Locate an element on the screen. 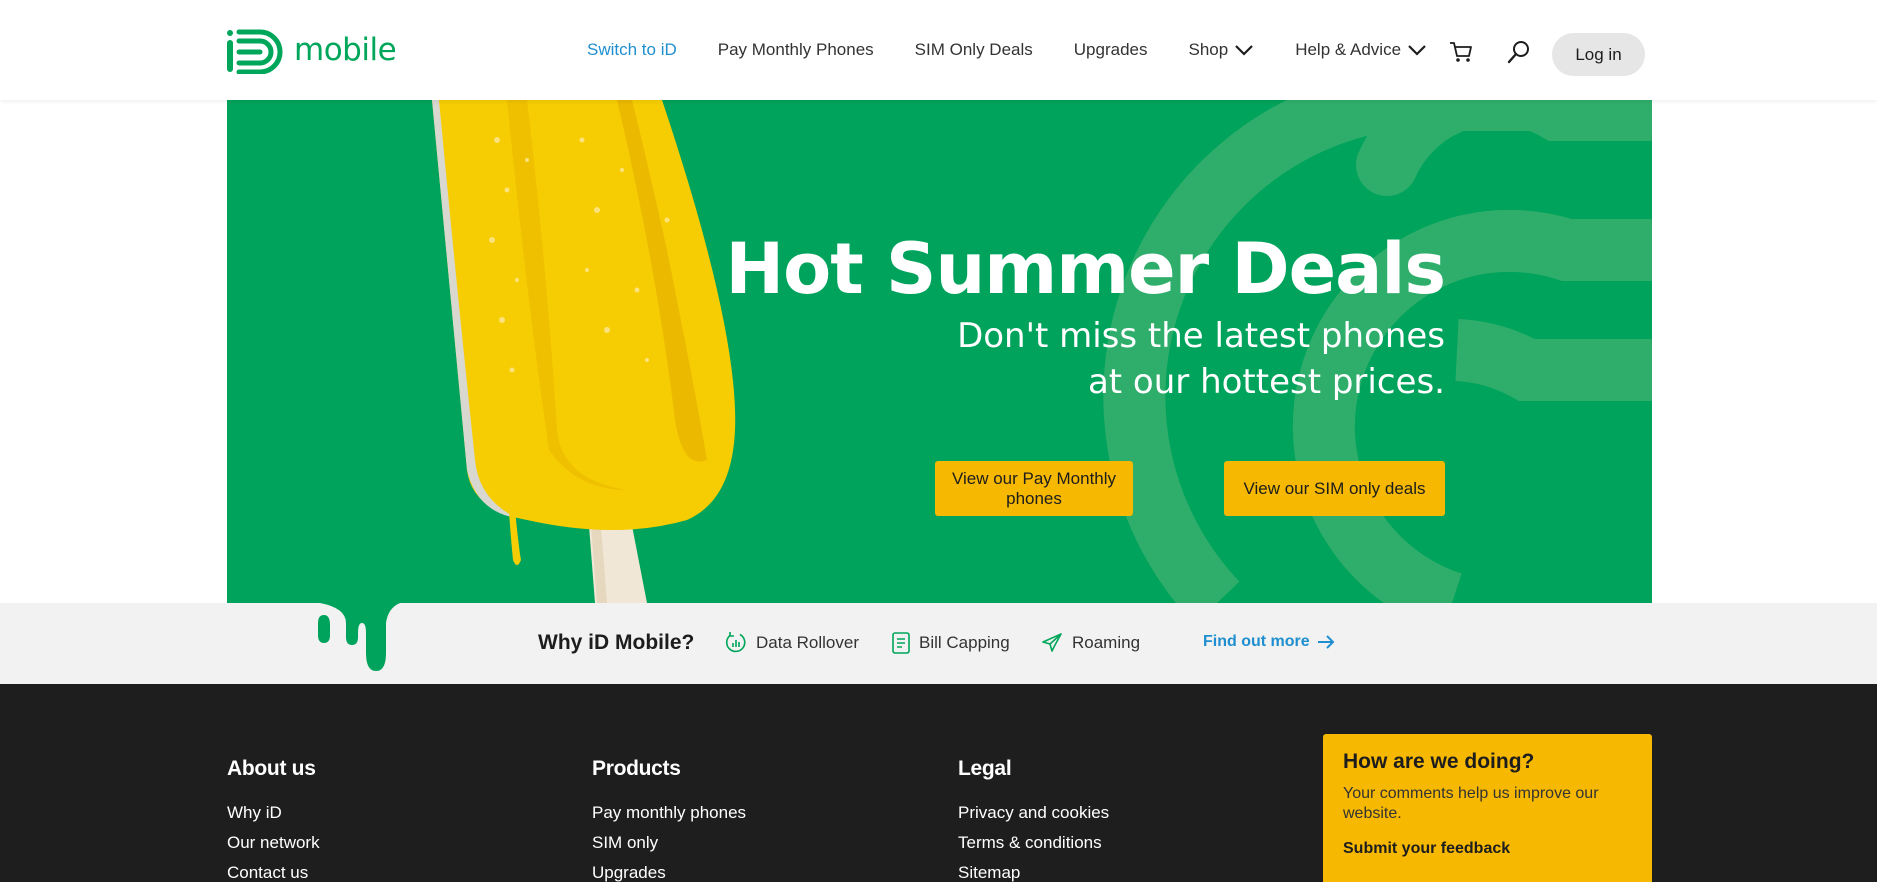 This screenshot has height=882, width=1877. find-out-more-link: Find out more is located at coordinates (1269, 642).